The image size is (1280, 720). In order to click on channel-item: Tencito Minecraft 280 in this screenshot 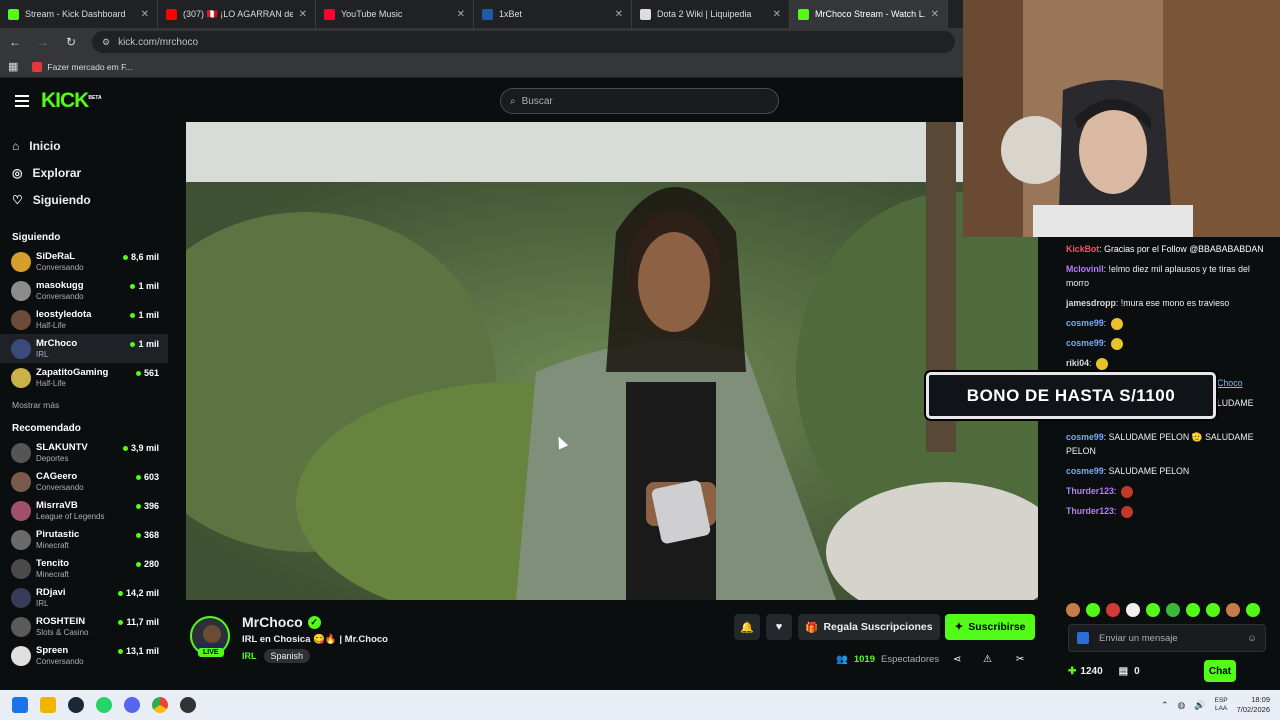, I will do `click(84, 568)`.